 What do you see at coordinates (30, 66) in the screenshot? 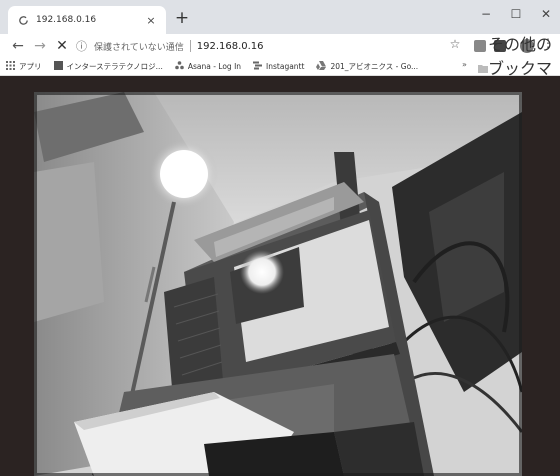
I see `bookmark-label: アプリ` at bounding box center [30, 66].